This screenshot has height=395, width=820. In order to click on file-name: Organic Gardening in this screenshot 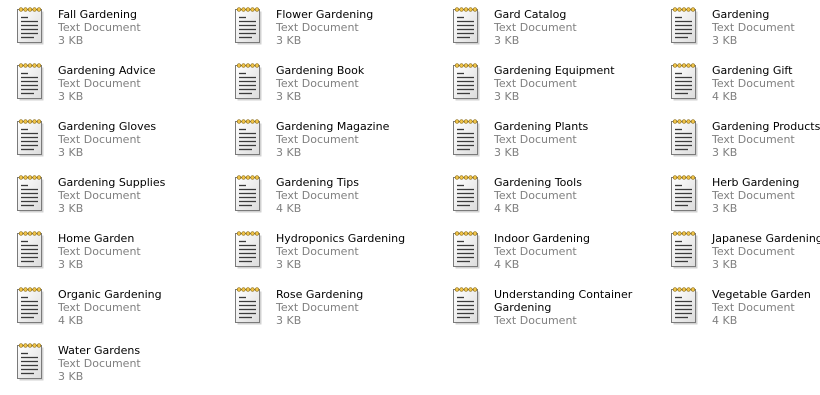, I will do `click(110, 294)`.